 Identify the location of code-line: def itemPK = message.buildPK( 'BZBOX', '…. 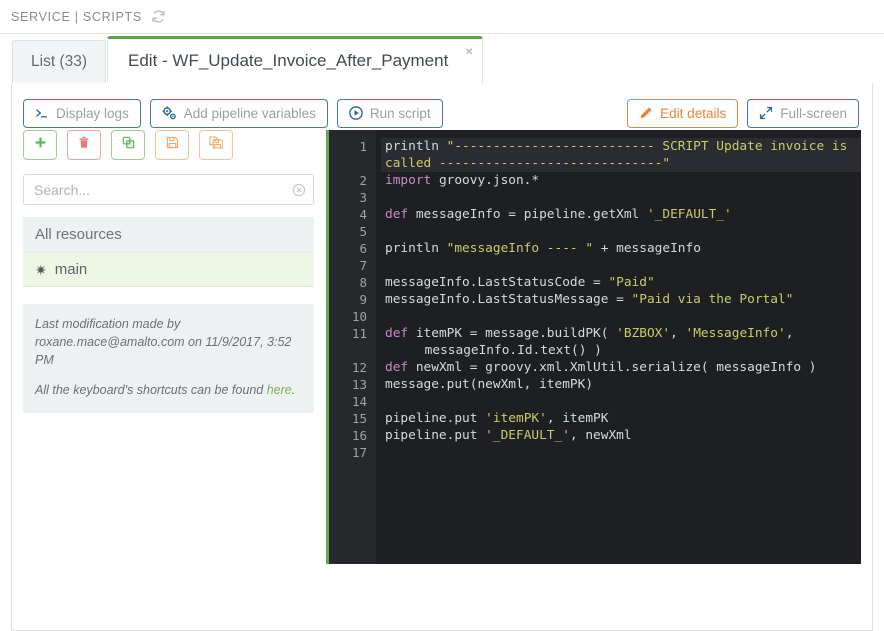
(589, 342).